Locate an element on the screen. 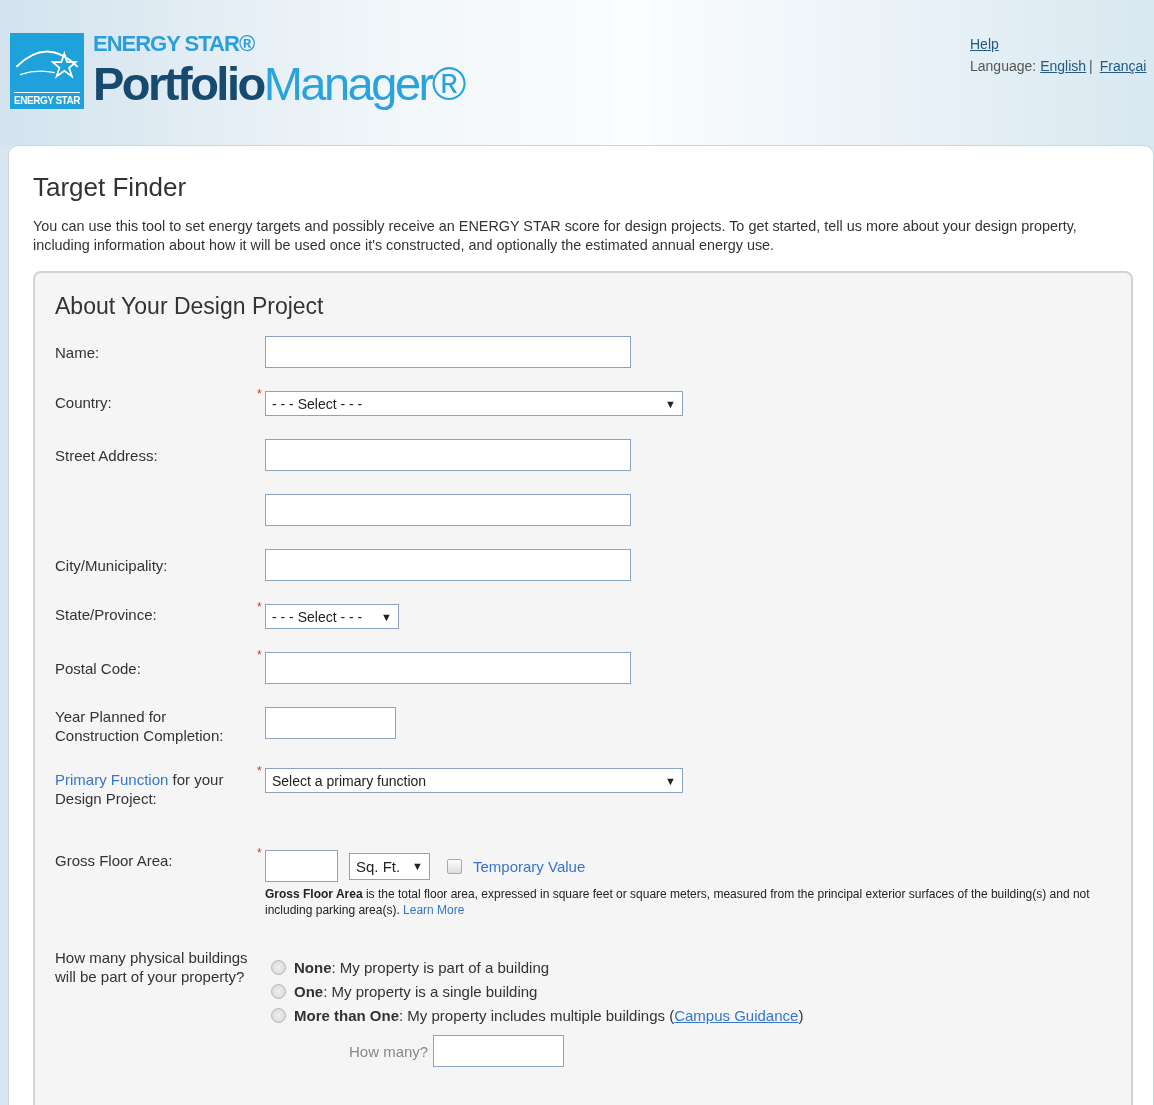 The width and height of the screenshot is (1154, 1105). dropdown: Select a primary function ▼ is located at coordinates (474, 780).